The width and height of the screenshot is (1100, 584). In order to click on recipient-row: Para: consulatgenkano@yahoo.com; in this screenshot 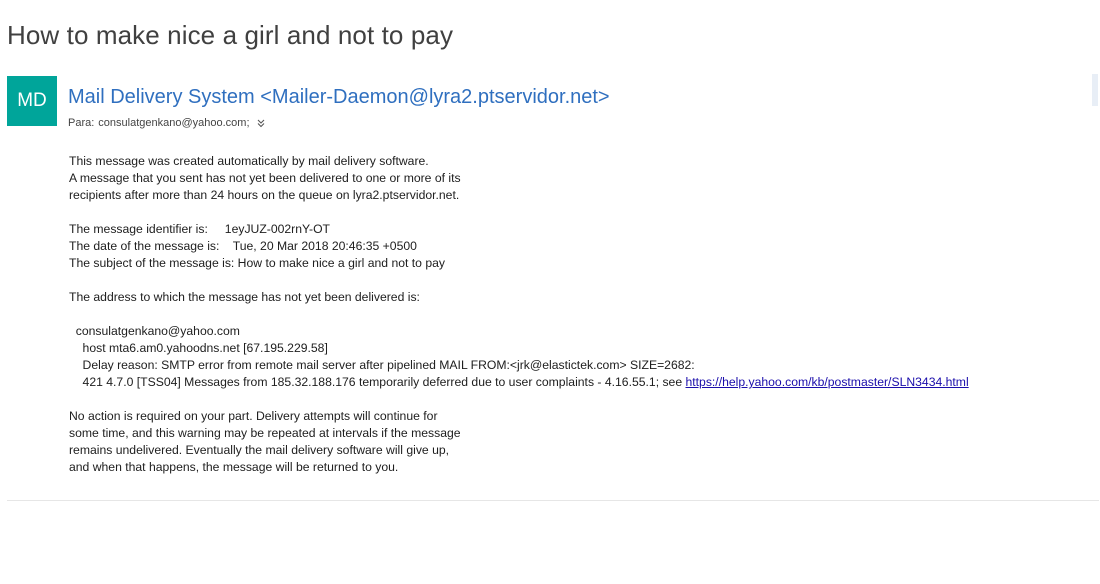, I will do `click(167, 123)`.